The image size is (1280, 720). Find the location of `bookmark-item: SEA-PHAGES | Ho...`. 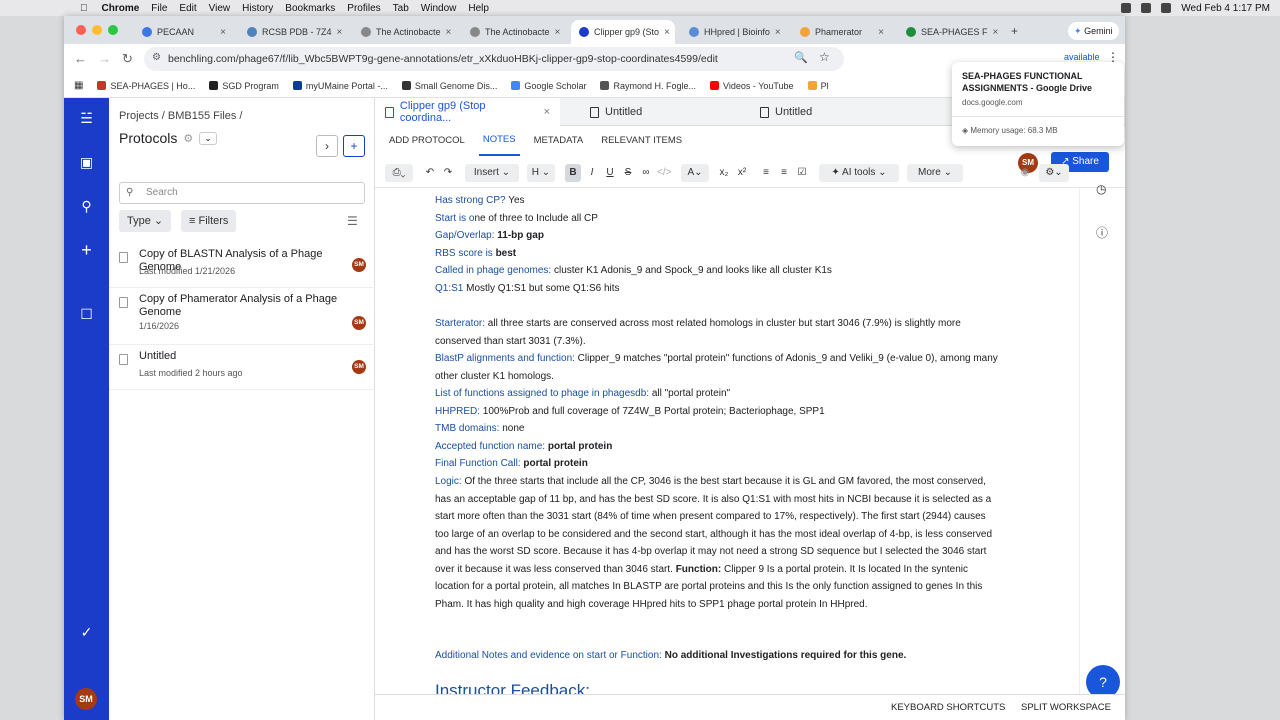

bookmark-item: SEA-PHAGES | Ho... is located at coordinates (146, 86).